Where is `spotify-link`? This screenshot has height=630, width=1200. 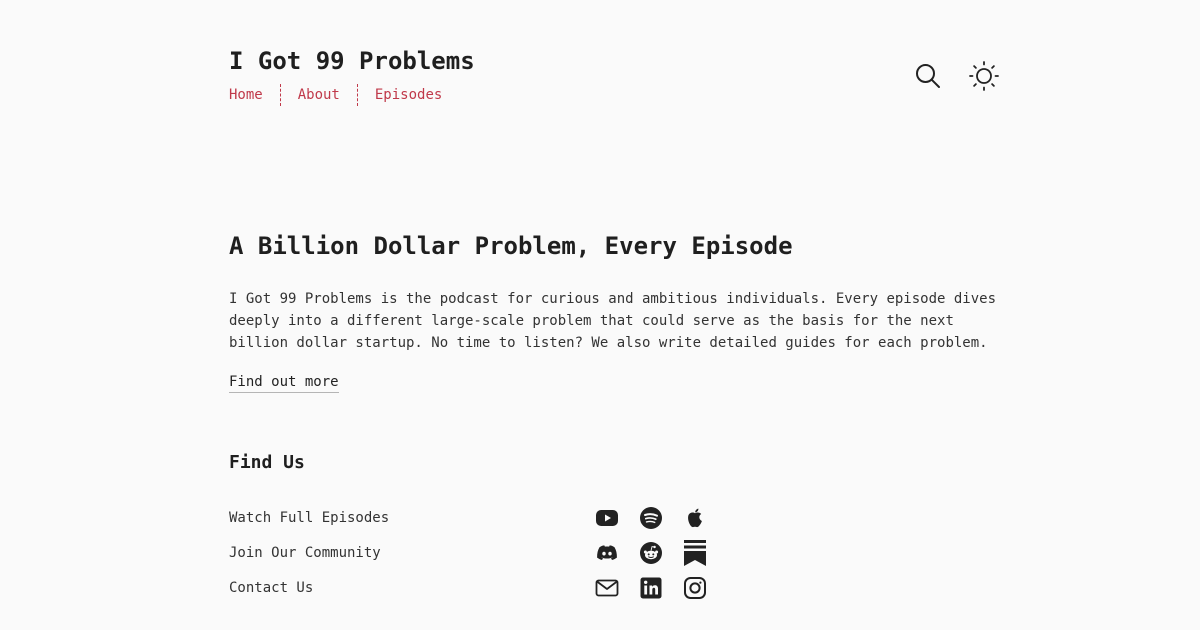 spotify-link is located at coordinates (651, 518).